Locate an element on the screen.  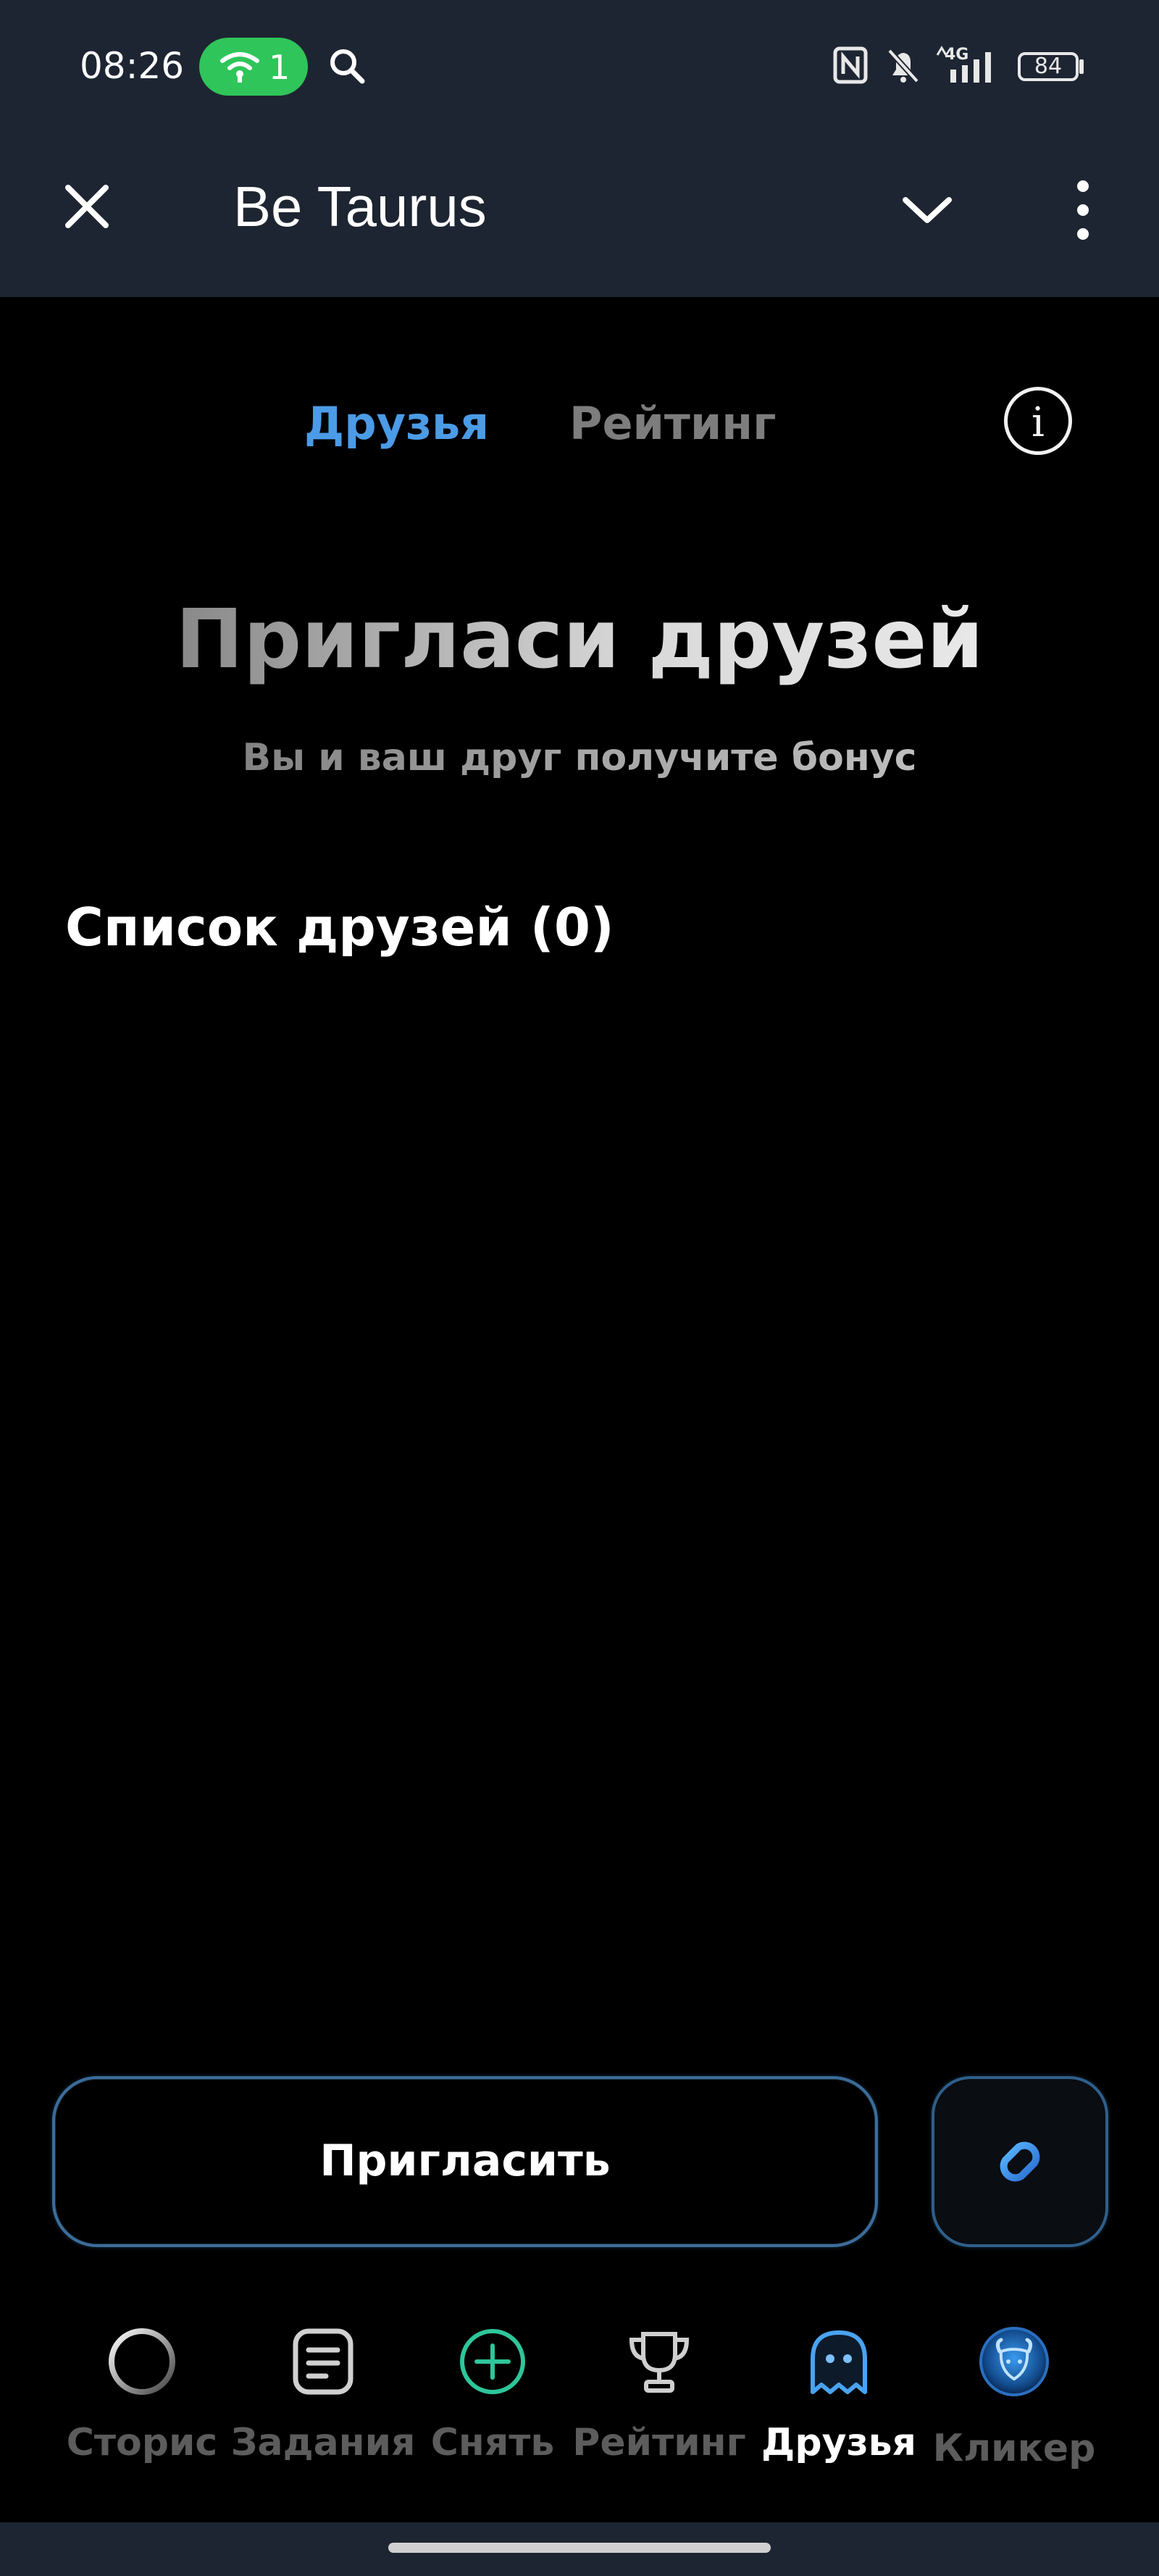
invite-button: Пригласить is located at coordinates (465, 2161).